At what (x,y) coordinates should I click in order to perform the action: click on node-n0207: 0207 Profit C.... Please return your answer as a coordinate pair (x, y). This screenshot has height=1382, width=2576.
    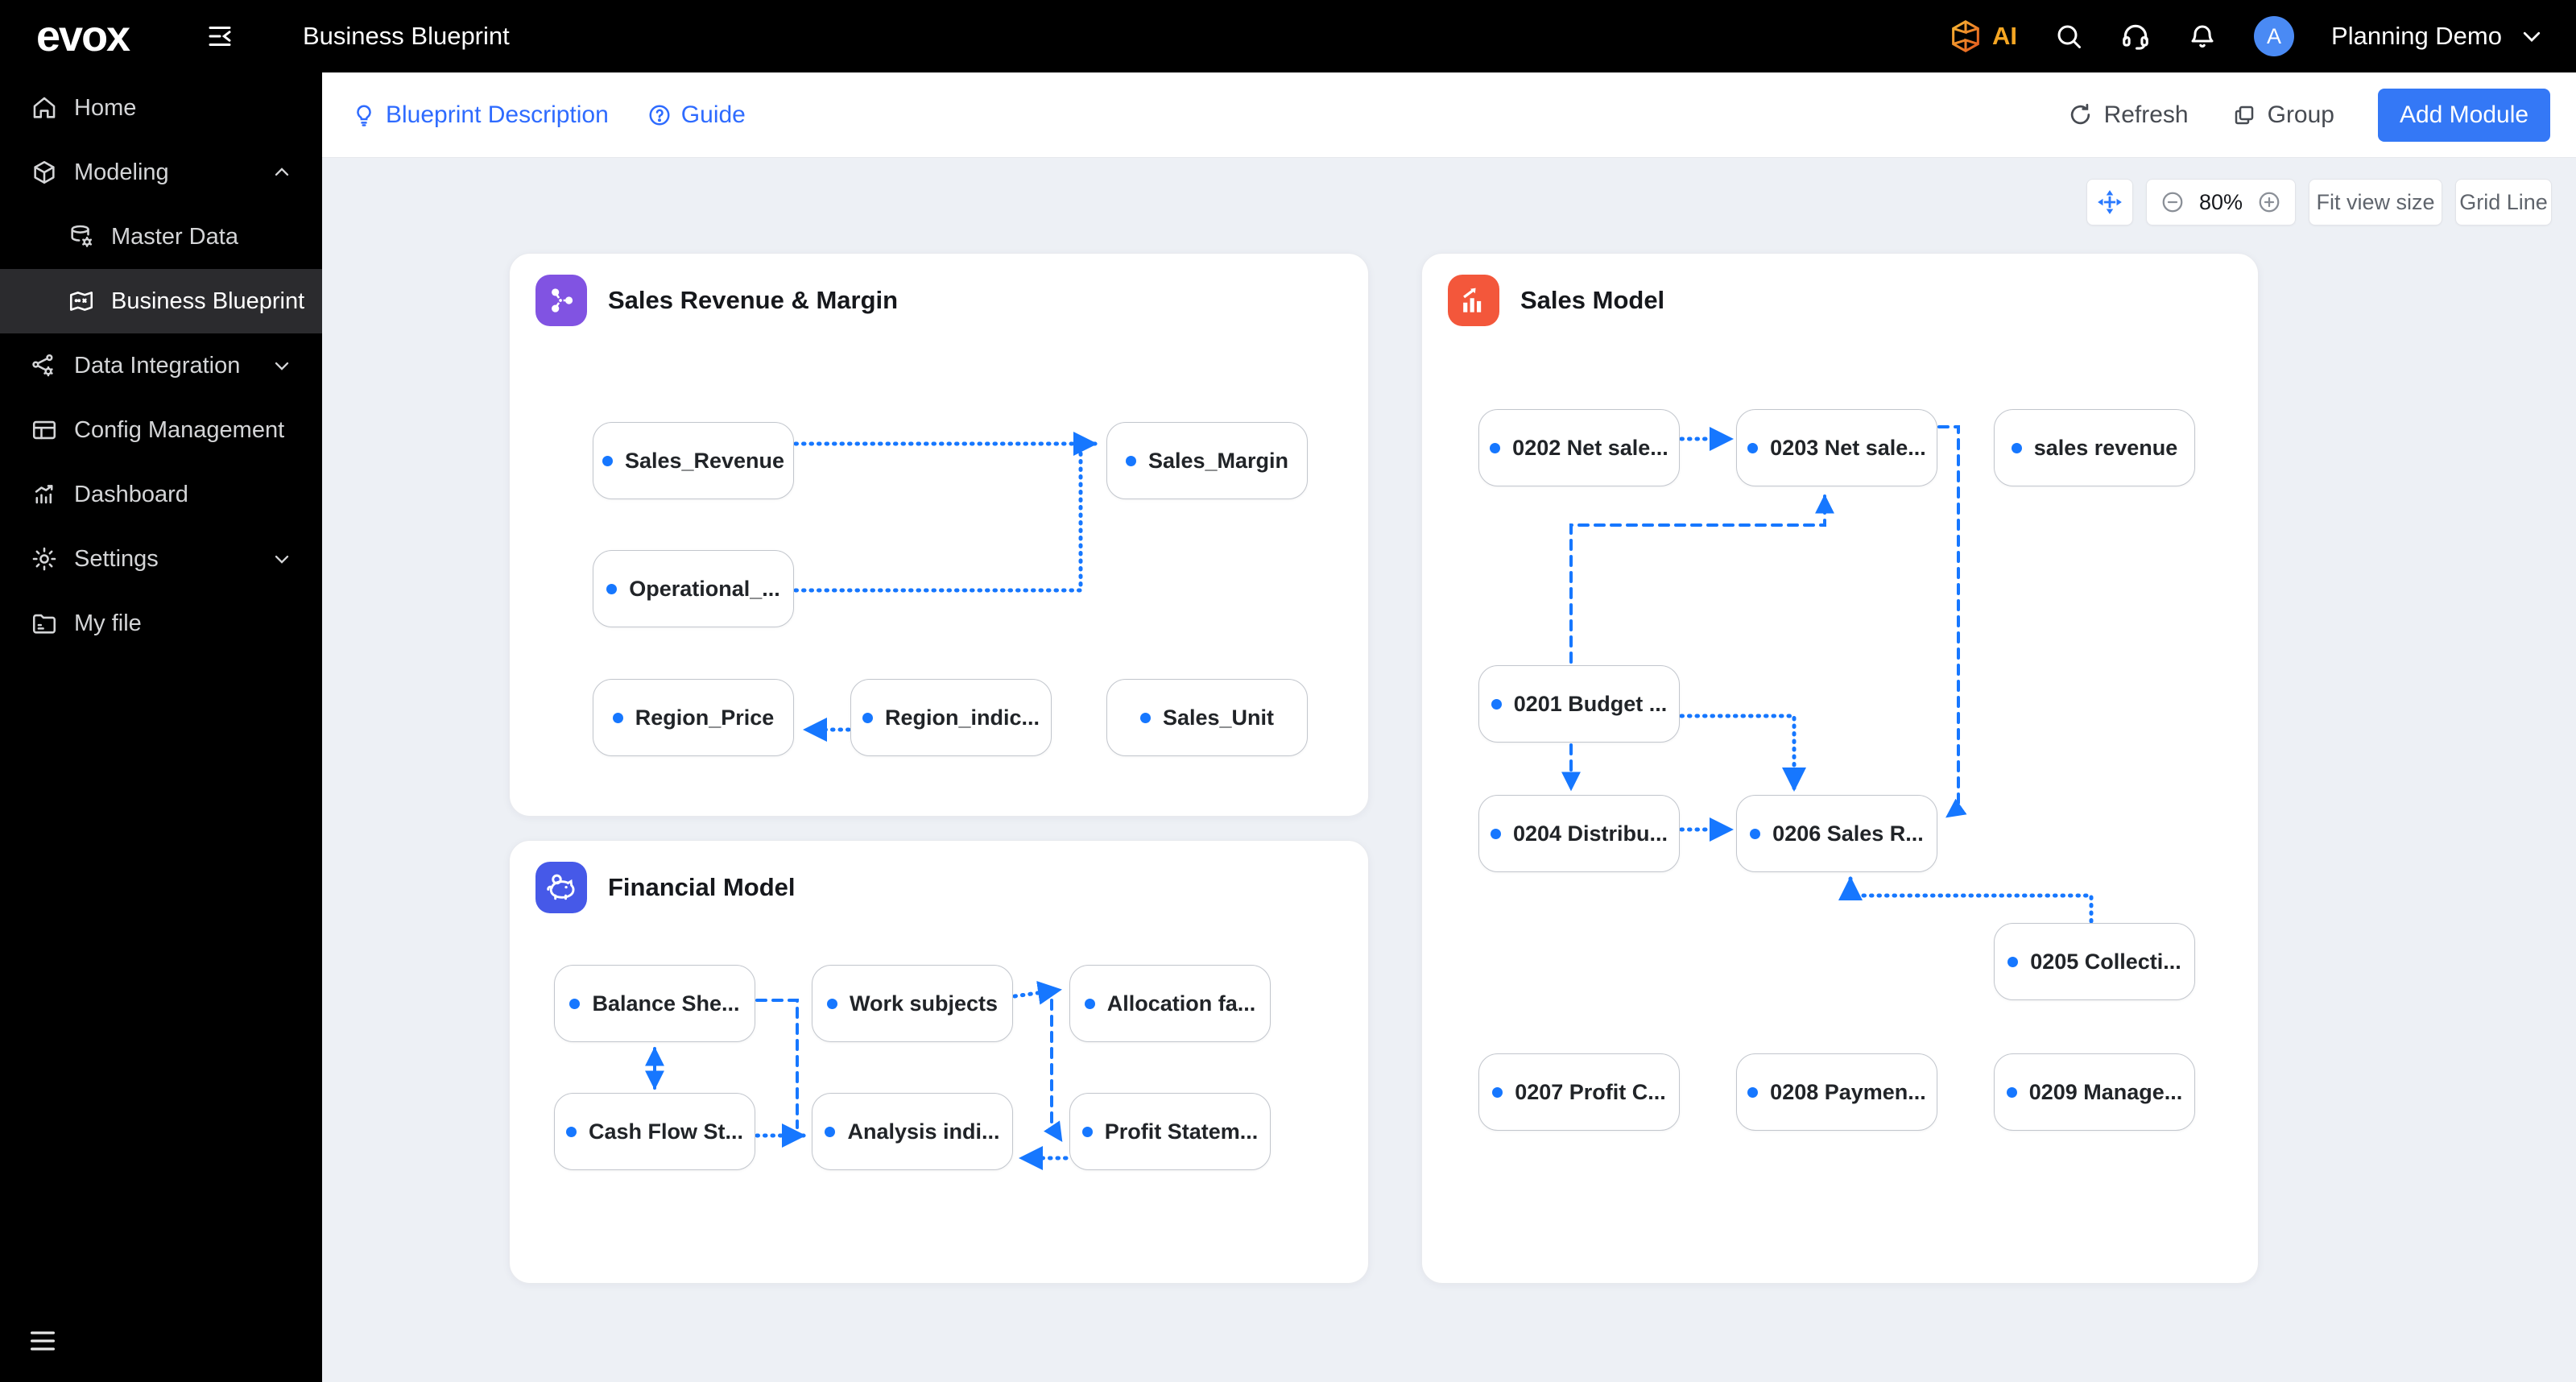
    Looking at the image, I should click on (1579, 1092).